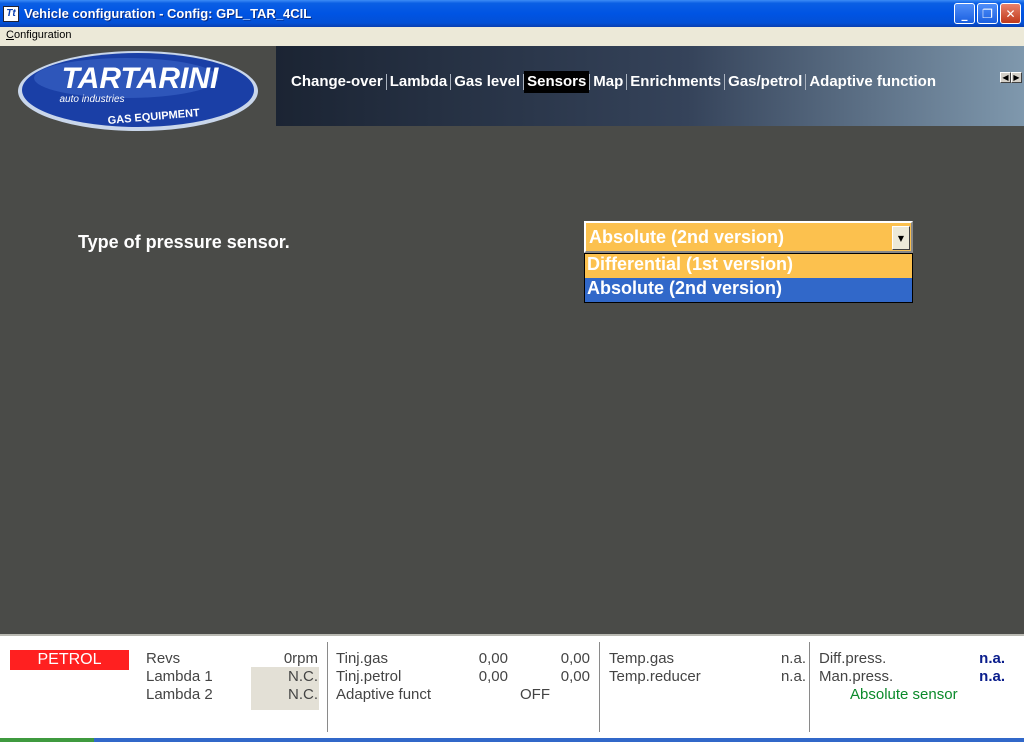 The height and width of the screenshot is (742, 1024). I want to click on pressure-sensor-combo: Absolute (2nd version) ▼, so click(748, 237).